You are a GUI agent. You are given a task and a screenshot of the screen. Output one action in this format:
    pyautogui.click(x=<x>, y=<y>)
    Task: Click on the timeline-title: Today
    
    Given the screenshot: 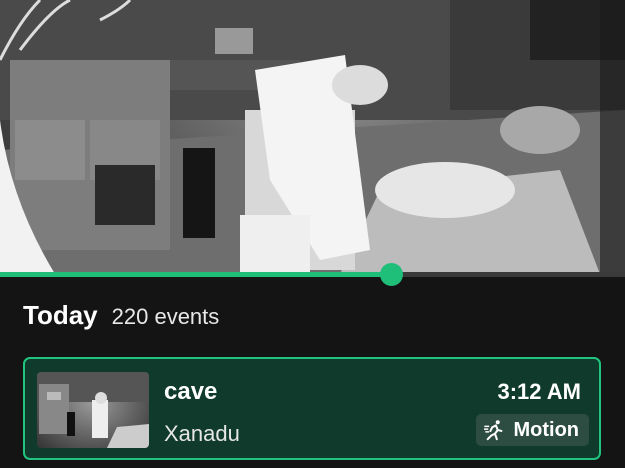 What is the action you would take?
    pyautogui.click(x=60, y=315)
    